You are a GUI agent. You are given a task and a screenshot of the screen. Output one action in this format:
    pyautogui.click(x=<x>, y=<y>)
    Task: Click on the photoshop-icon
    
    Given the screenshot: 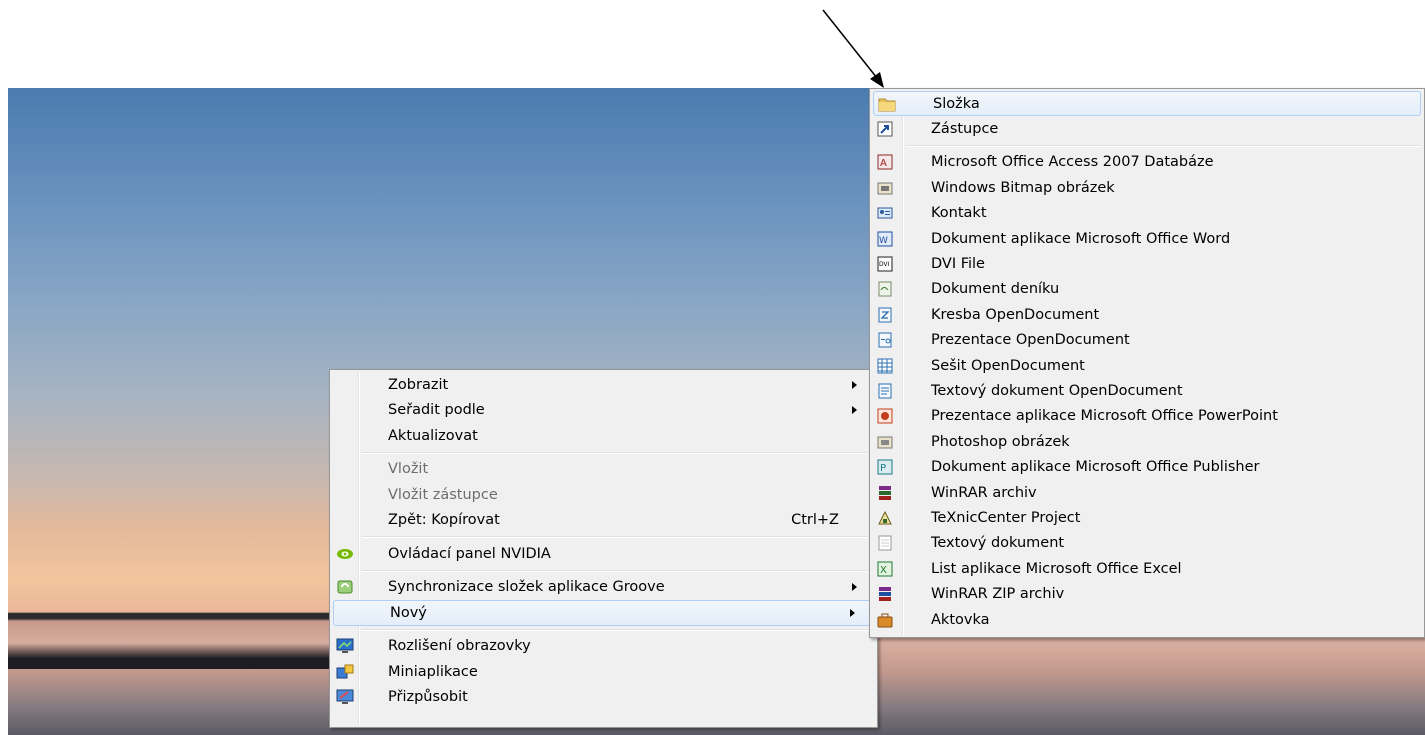 What is the action you would take?
    pyautogui.click(x=885, y=442)
    